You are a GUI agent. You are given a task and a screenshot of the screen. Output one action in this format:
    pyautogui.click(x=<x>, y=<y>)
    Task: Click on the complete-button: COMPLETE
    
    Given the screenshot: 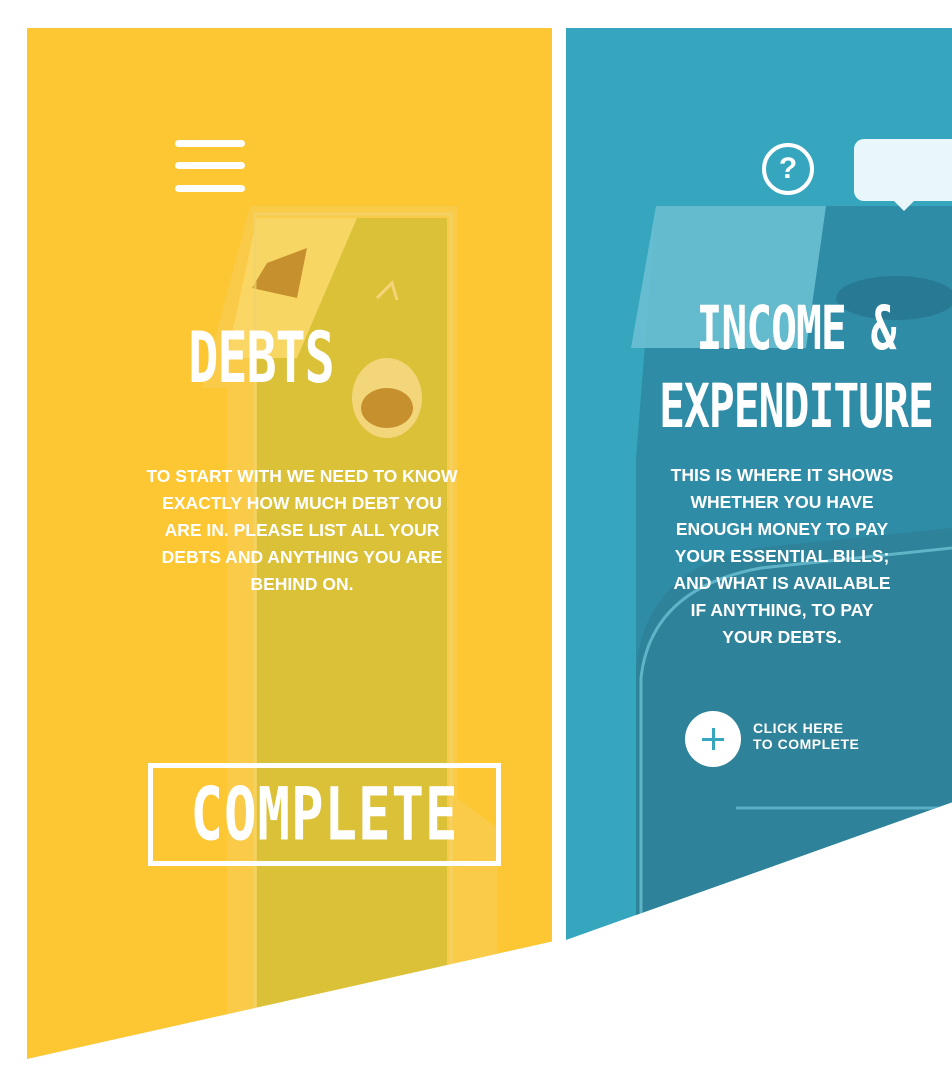 What is the action you would take?
    pyautogui.click(x=324, y=814)
    